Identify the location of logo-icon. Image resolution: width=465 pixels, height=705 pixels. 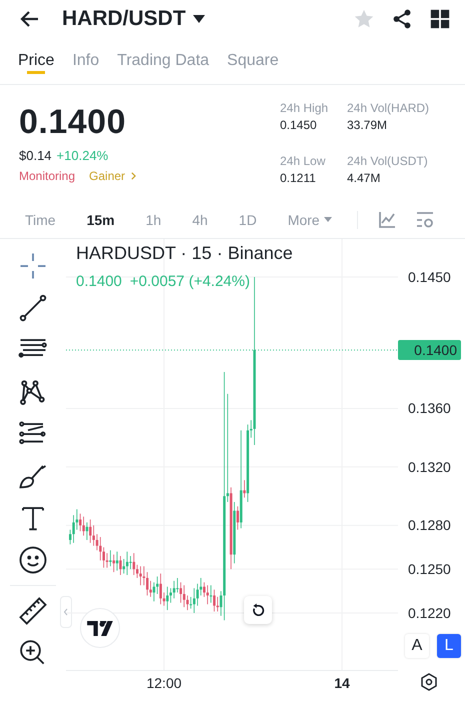
(100, 628).